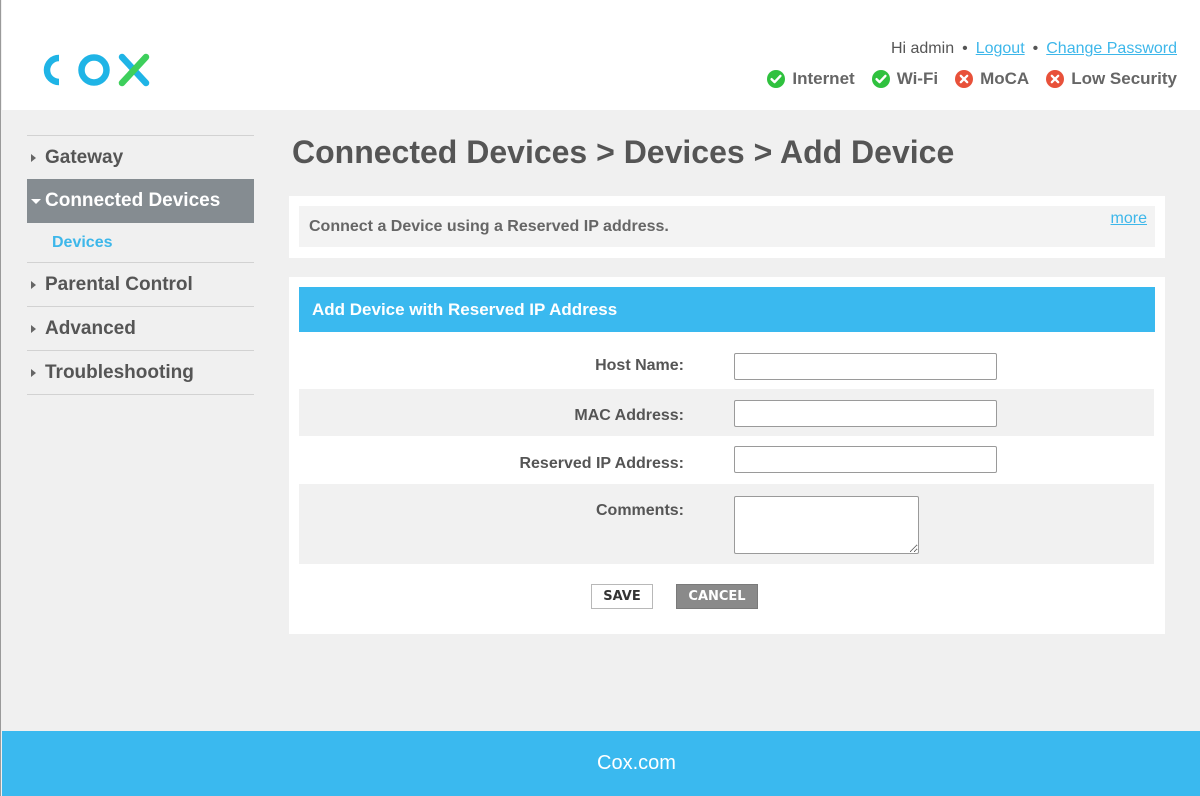 The image size is (1200, 796). Describe the element at coordinates (140, 328) in the screenshot. I see `nav-item-advanced: Advanced` at that location.